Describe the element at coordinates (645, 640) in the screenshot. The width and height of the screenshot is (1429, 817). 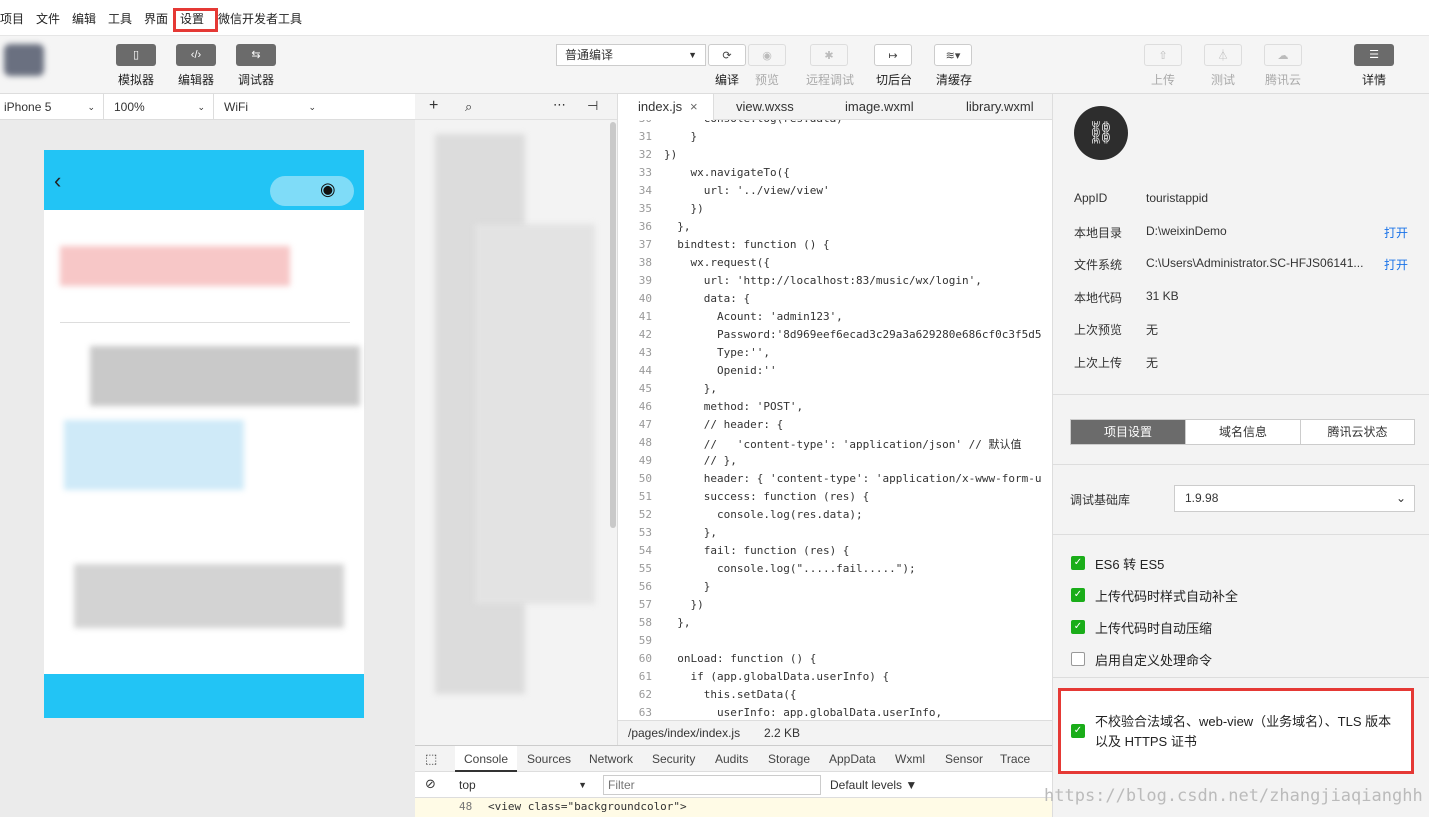
I see `line-number: 59` at that location.